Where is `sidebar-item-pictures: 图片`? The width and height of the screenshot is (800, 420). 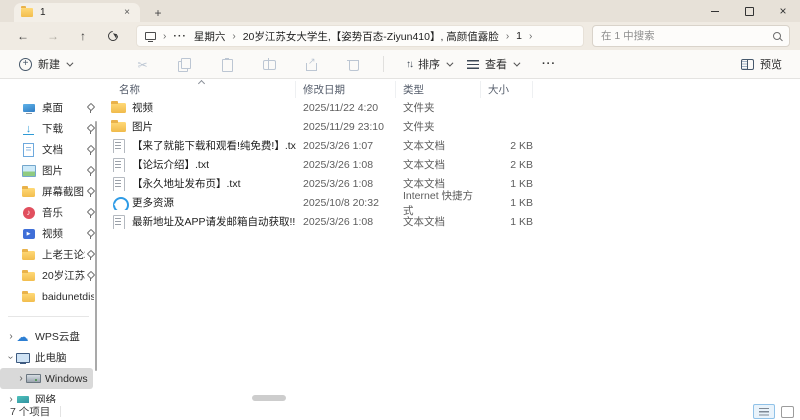
sidebar-item-pictures: 图片 is located at coordinates (49, 170).